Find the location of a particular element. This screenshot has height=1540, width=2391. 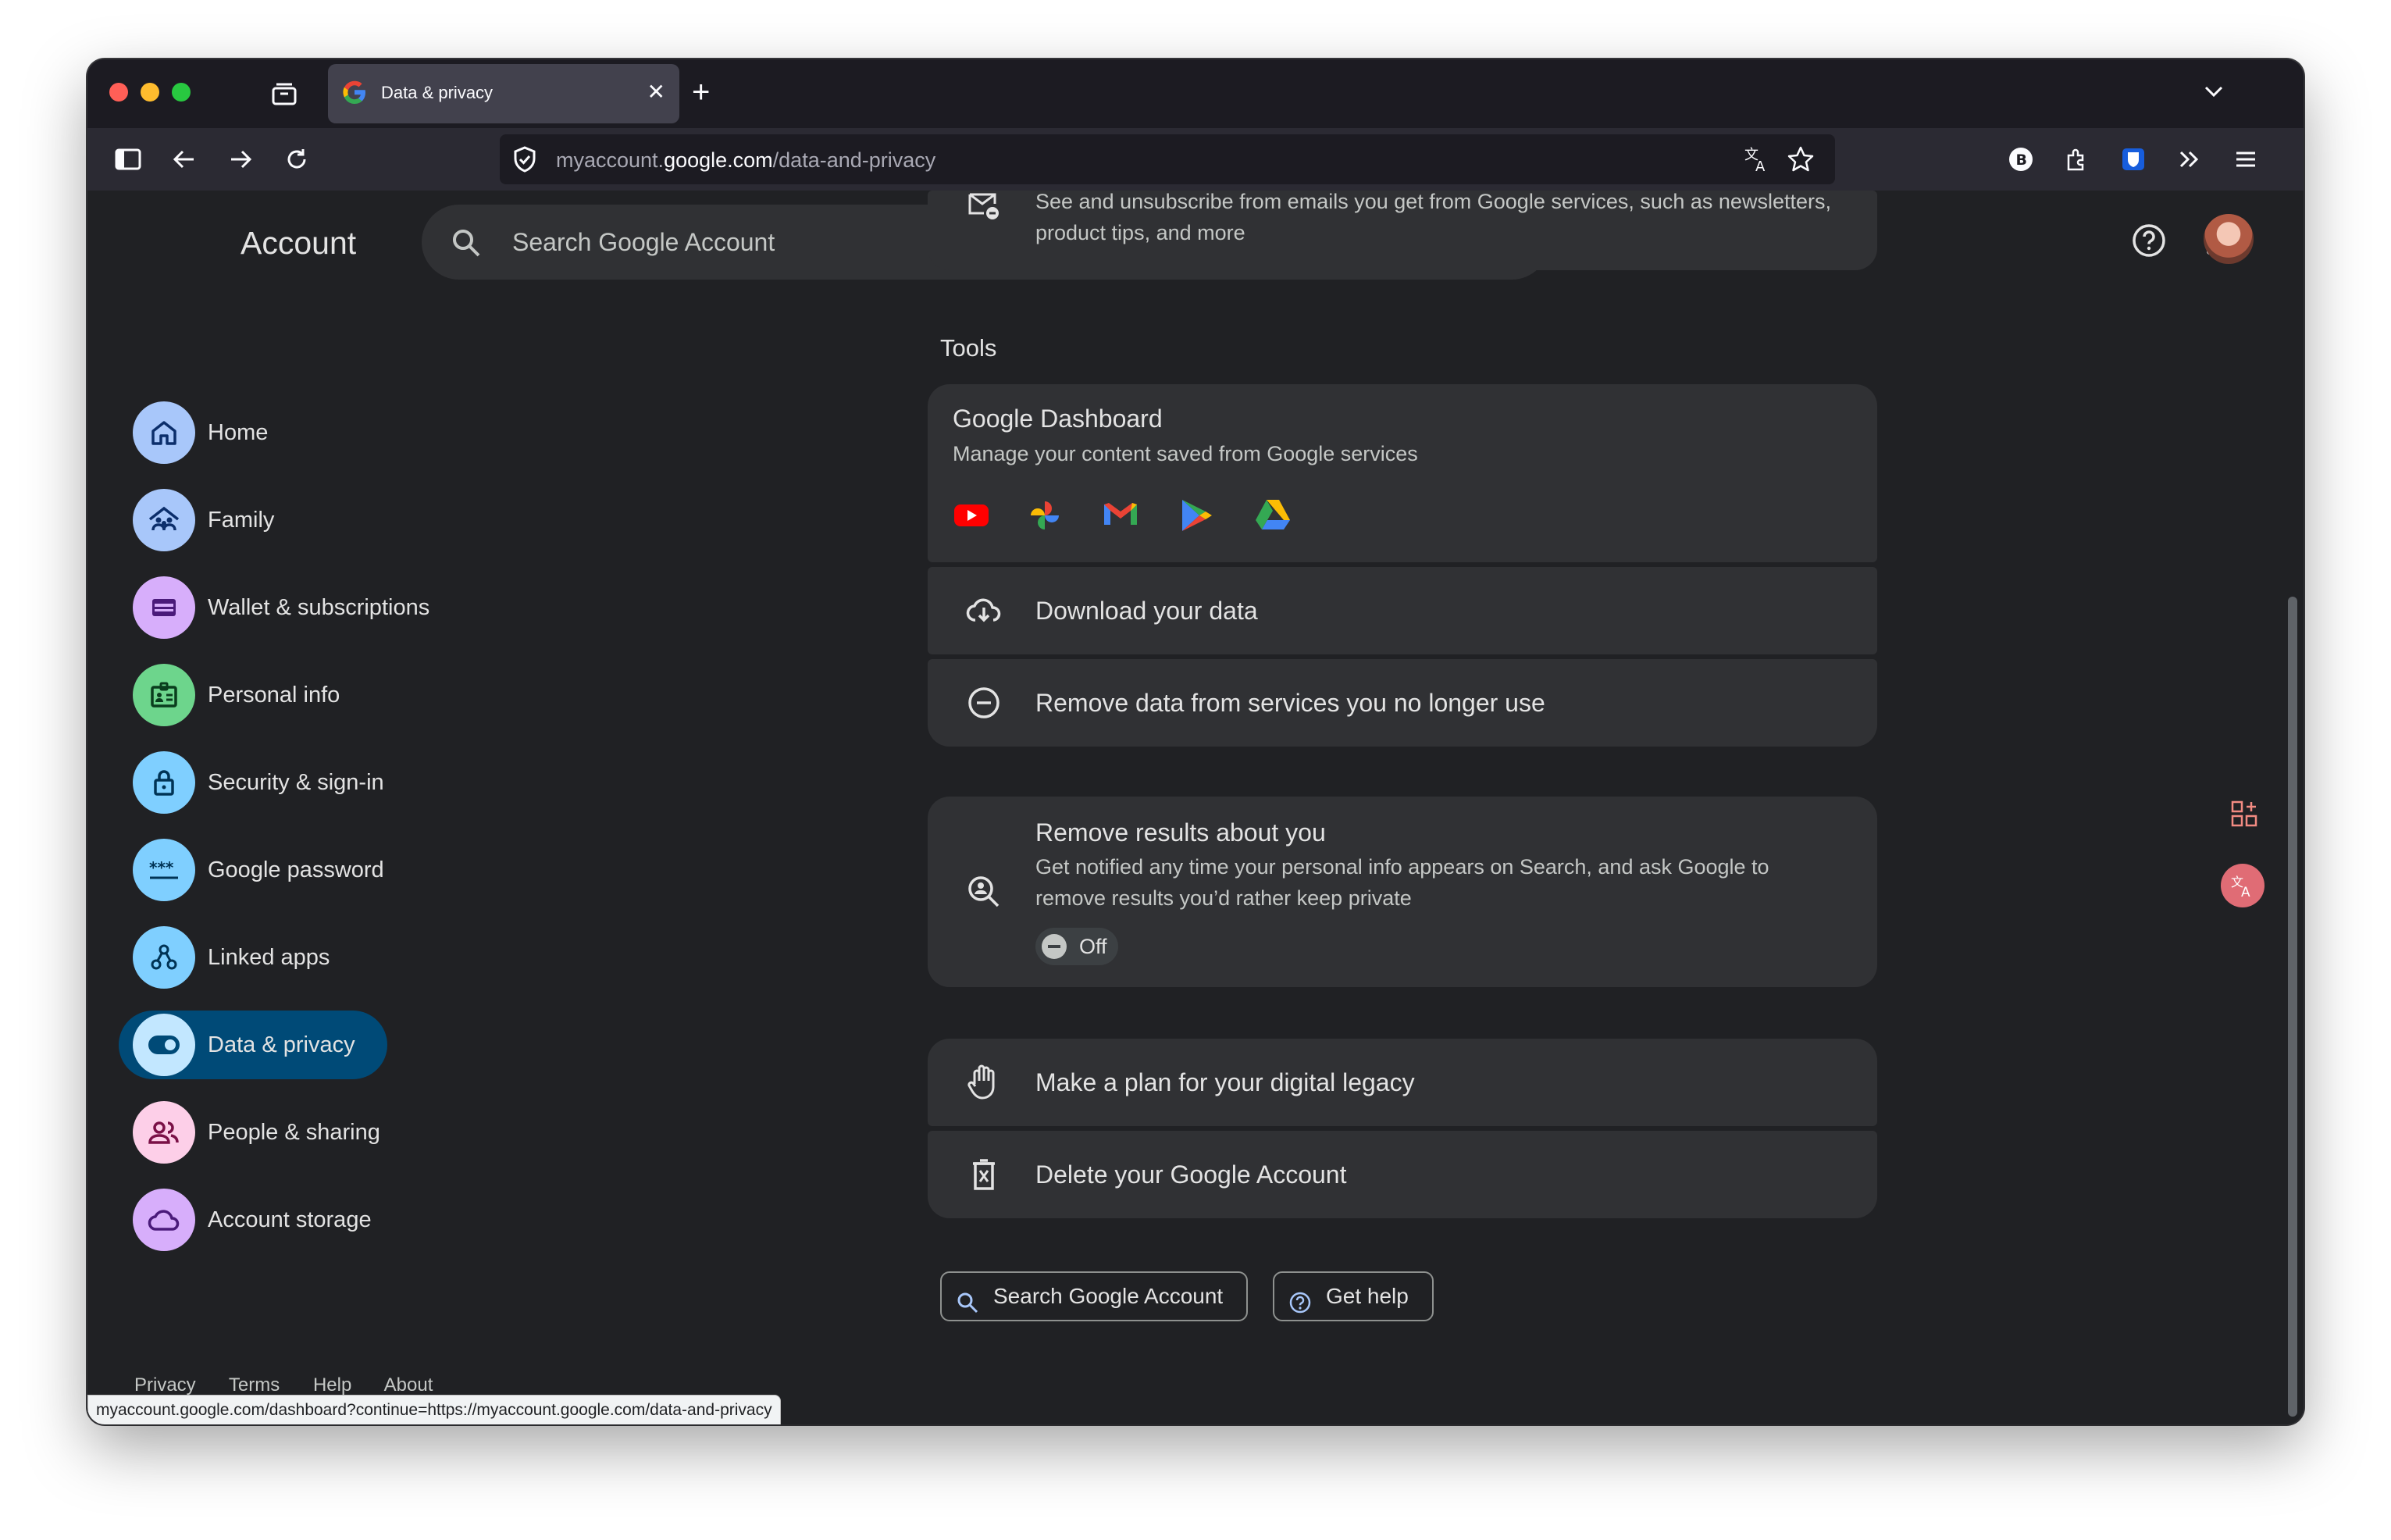

sidebar-item-data-privacy: Data & privacy is located at coordinates (253, 1045).